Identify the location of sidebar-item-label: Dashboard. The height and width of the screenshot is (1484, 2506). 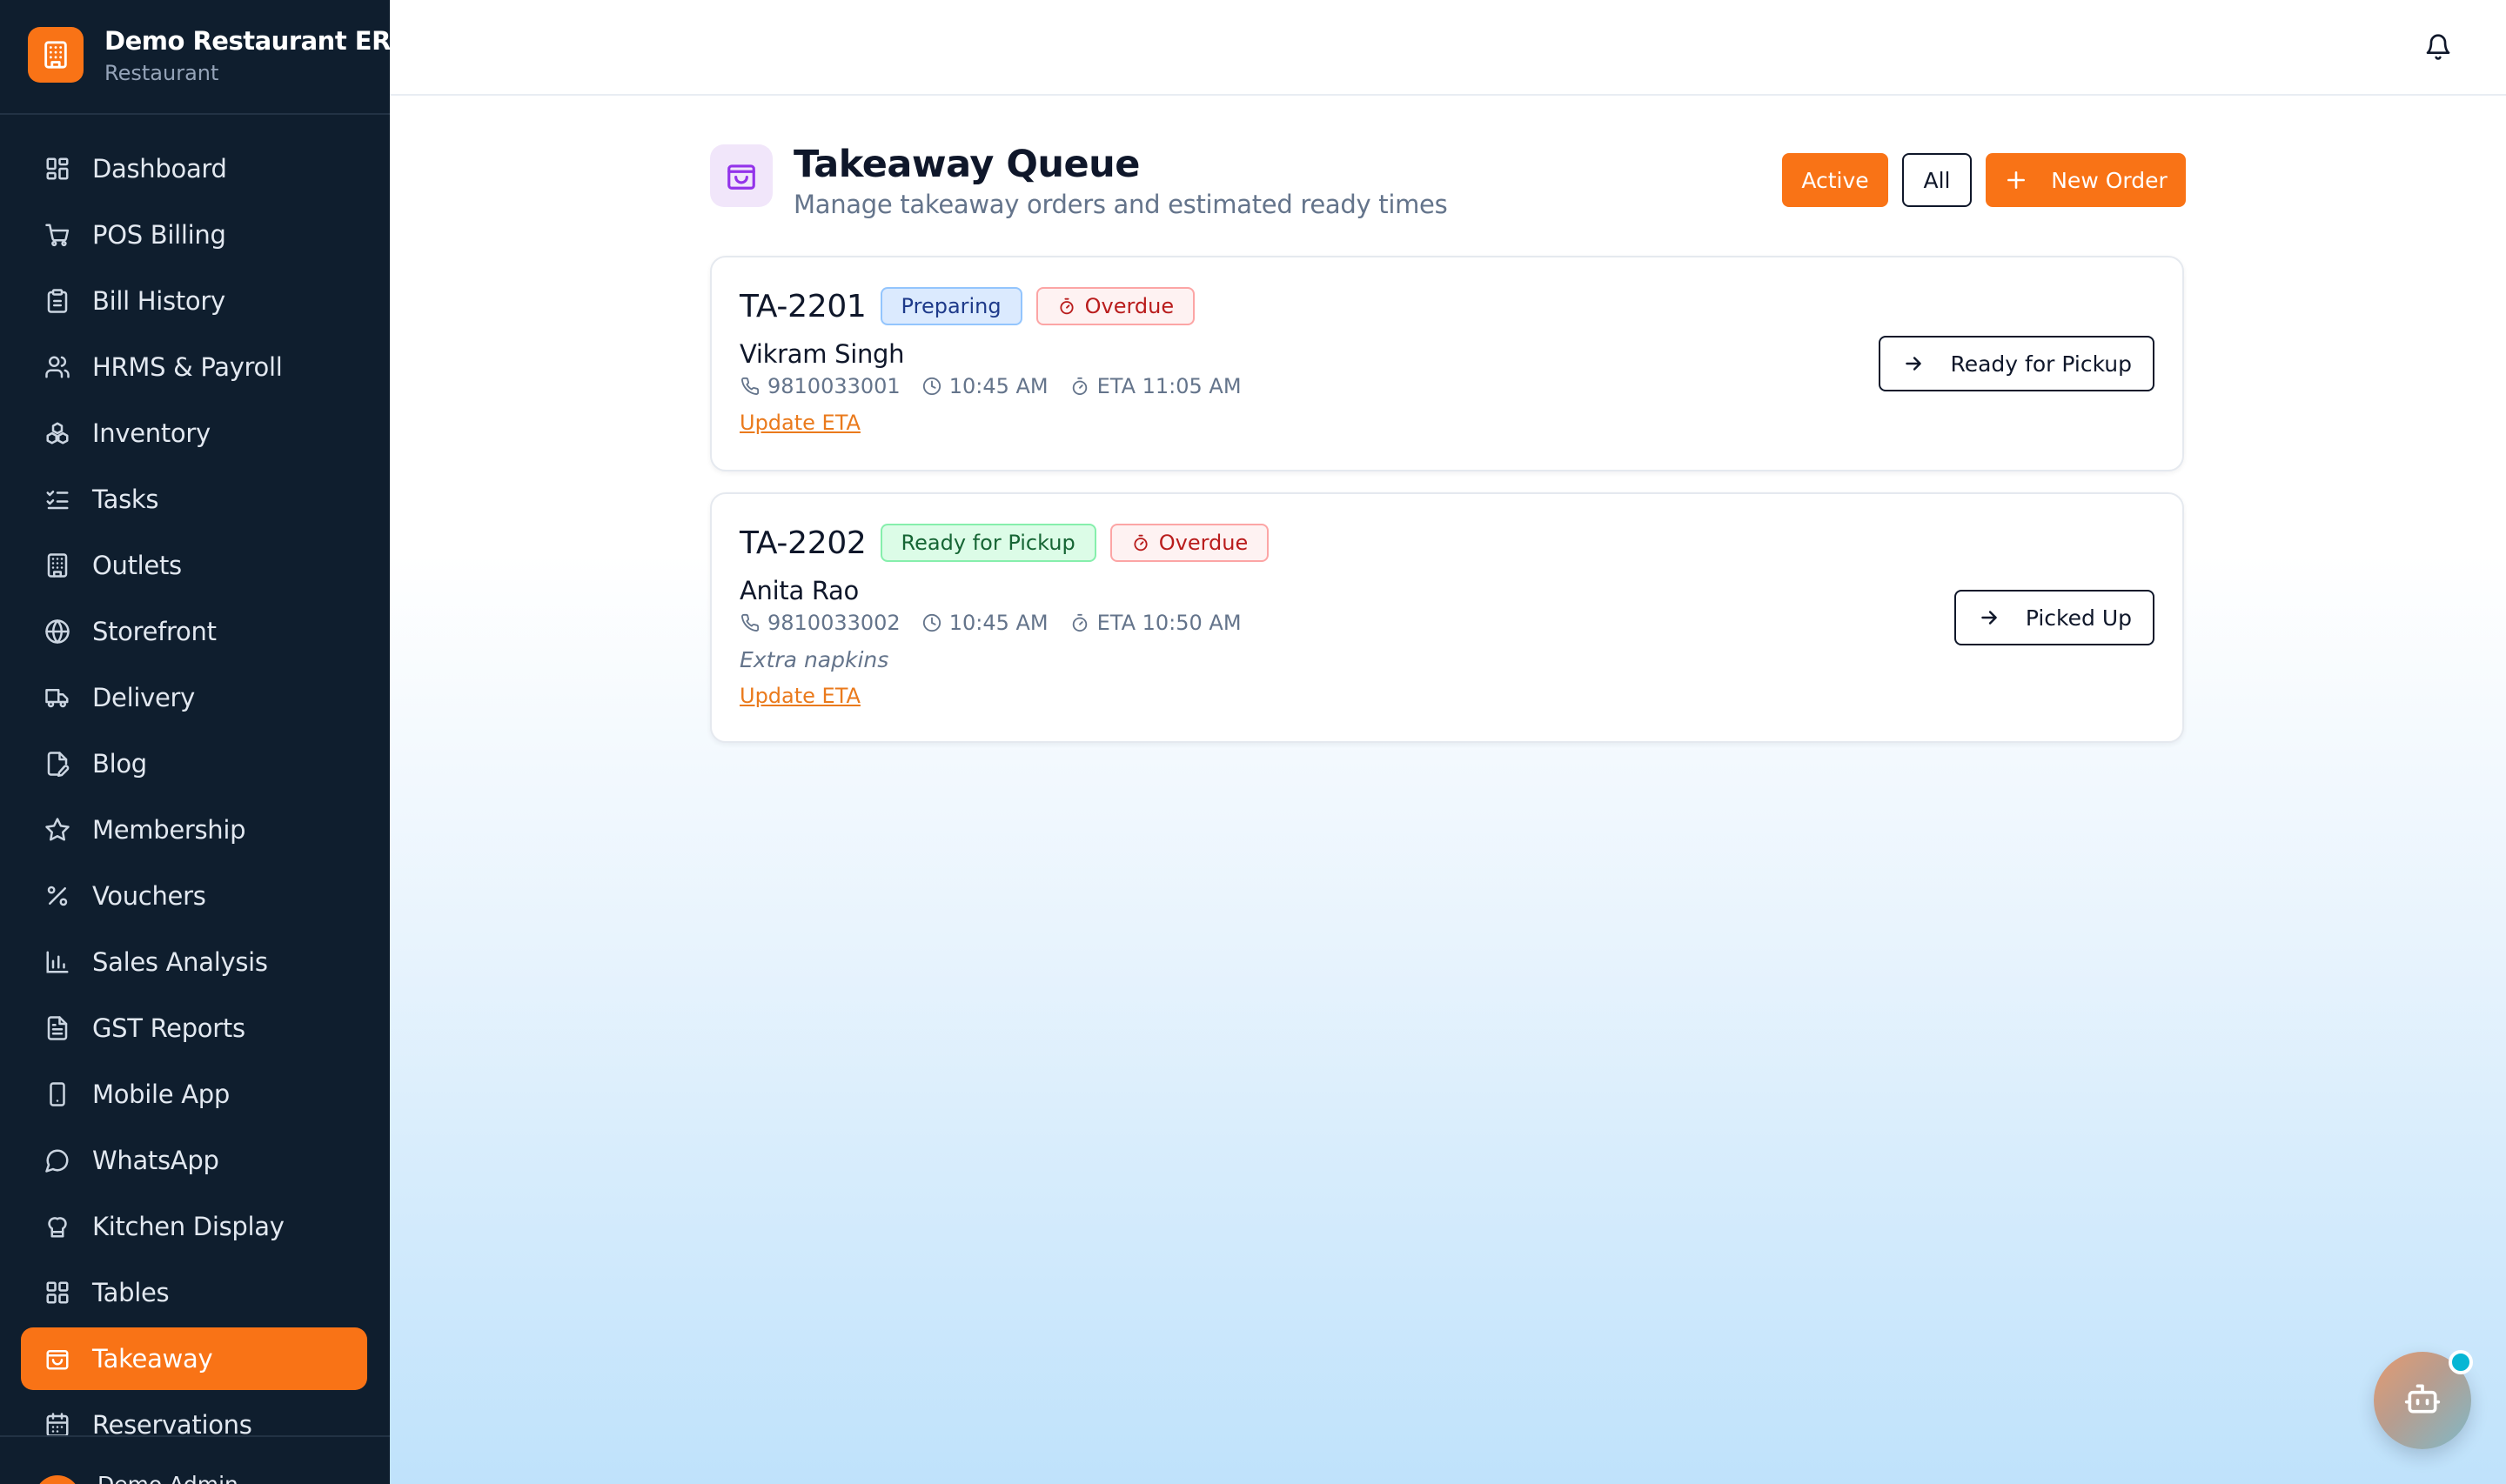
(159, 169).